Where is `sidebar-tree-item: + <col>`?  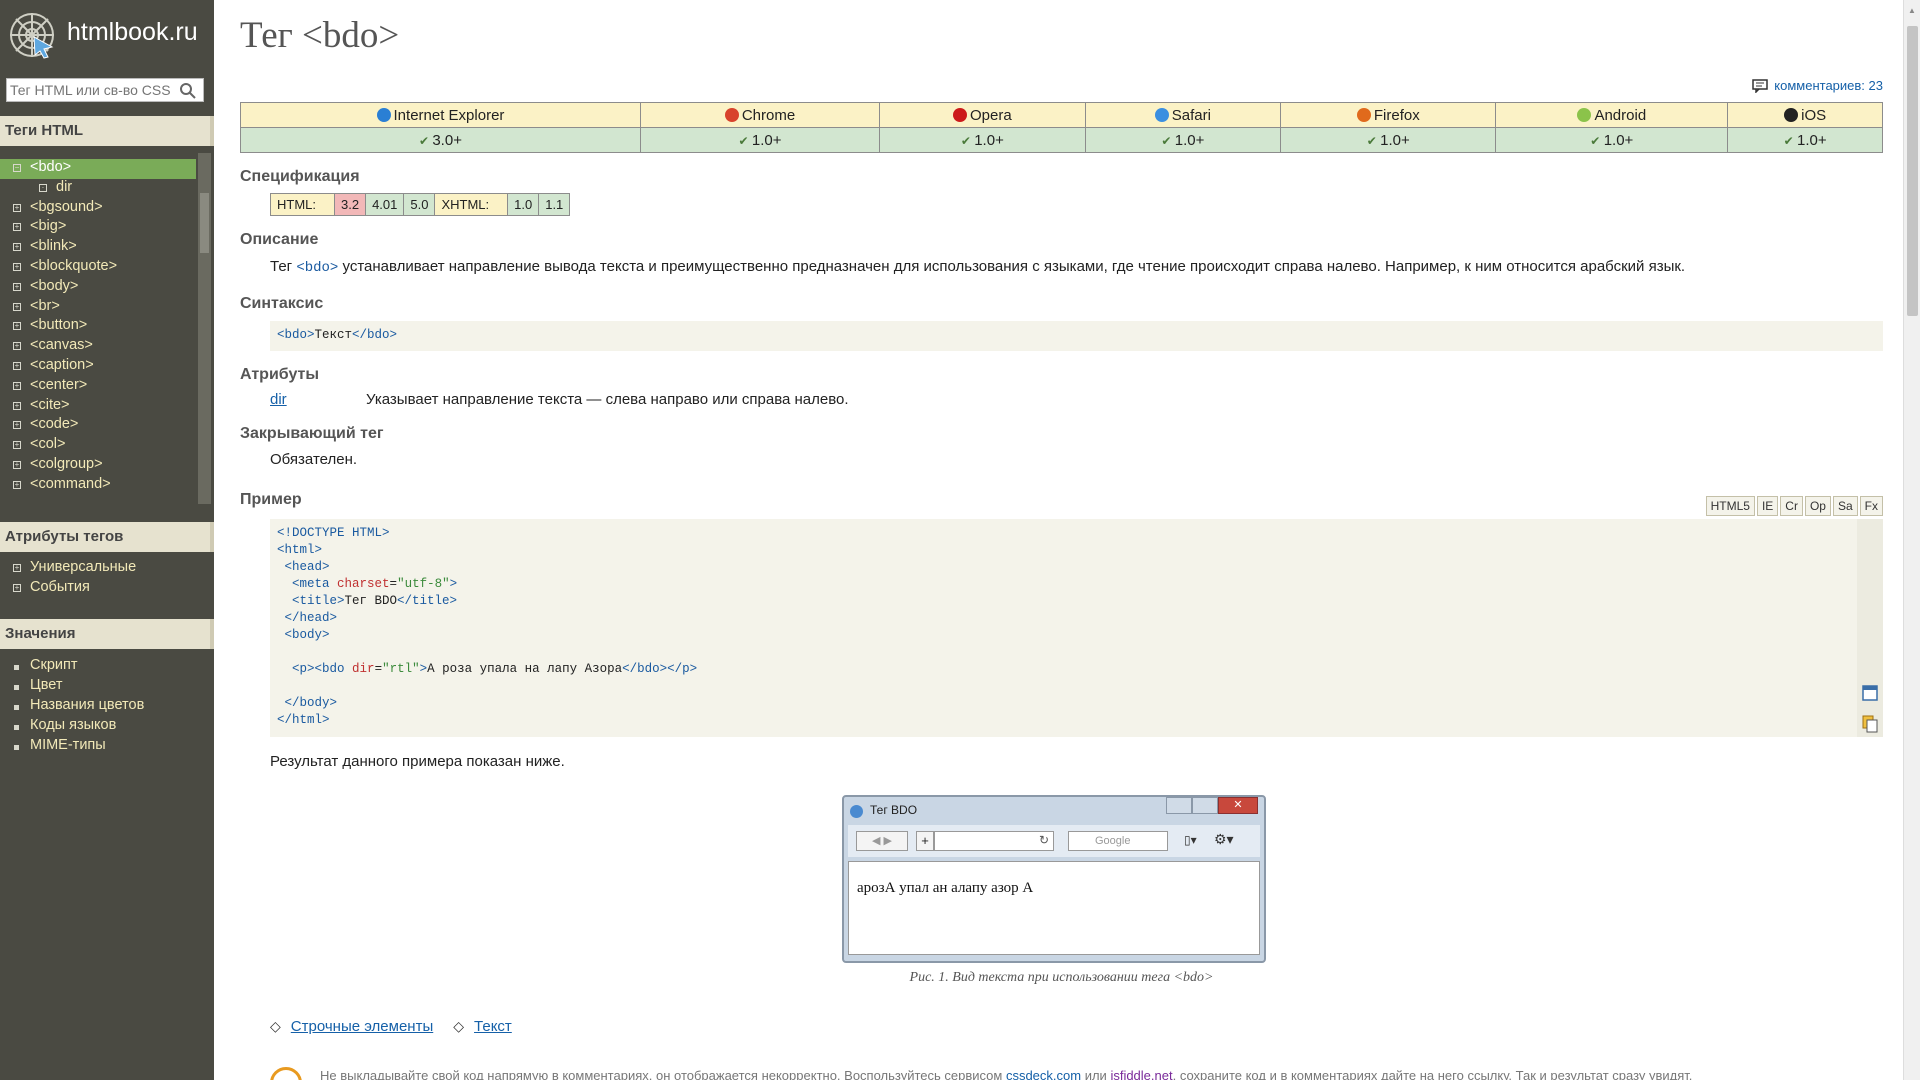
sidebar-tree-item: + <col> is located at coordinates (99, 446).